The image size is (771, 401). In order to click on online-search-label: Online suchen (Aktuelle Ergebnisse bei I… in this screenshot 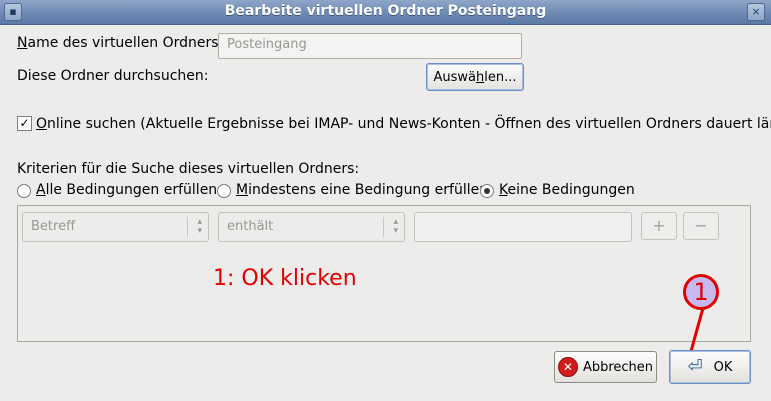, I will do `click(403, 124)`.